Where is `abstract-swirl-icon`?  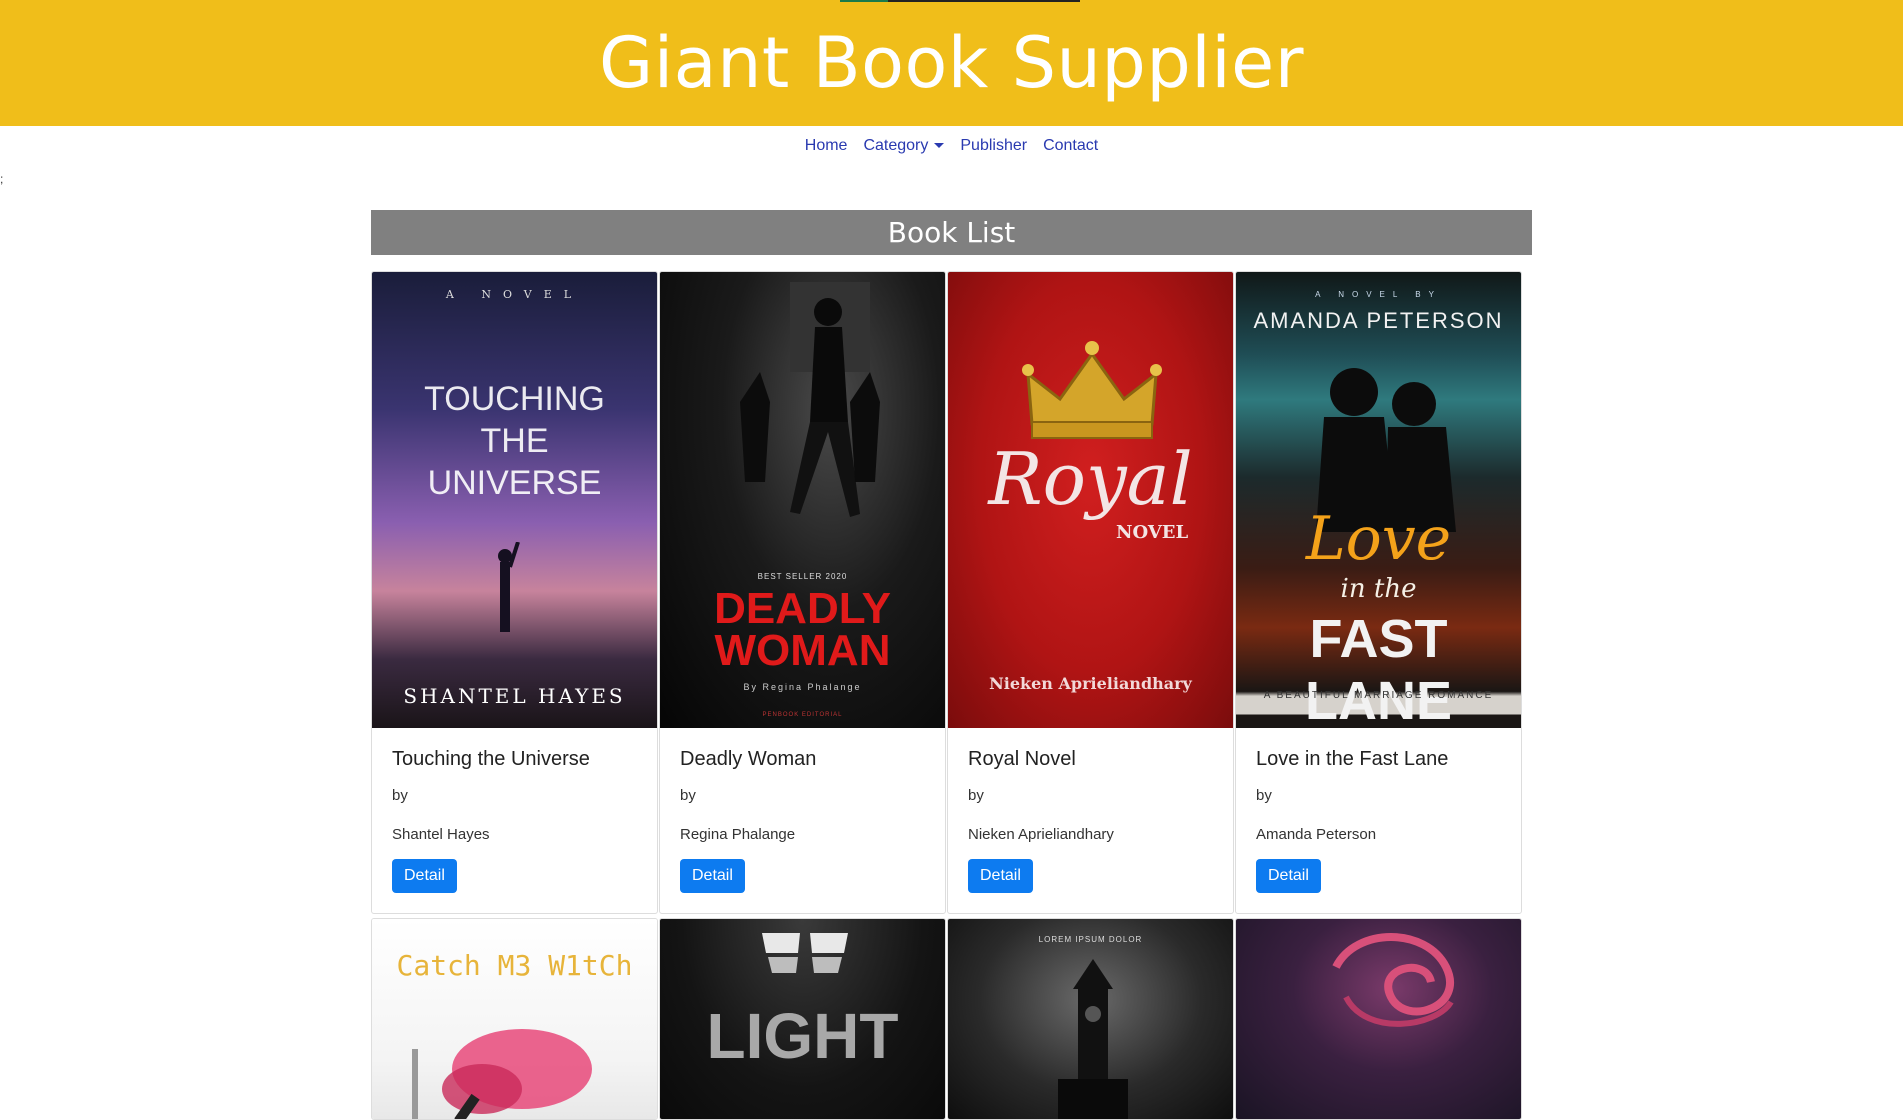
abstract-swirl-icon is located at coordinates (1393, 980).